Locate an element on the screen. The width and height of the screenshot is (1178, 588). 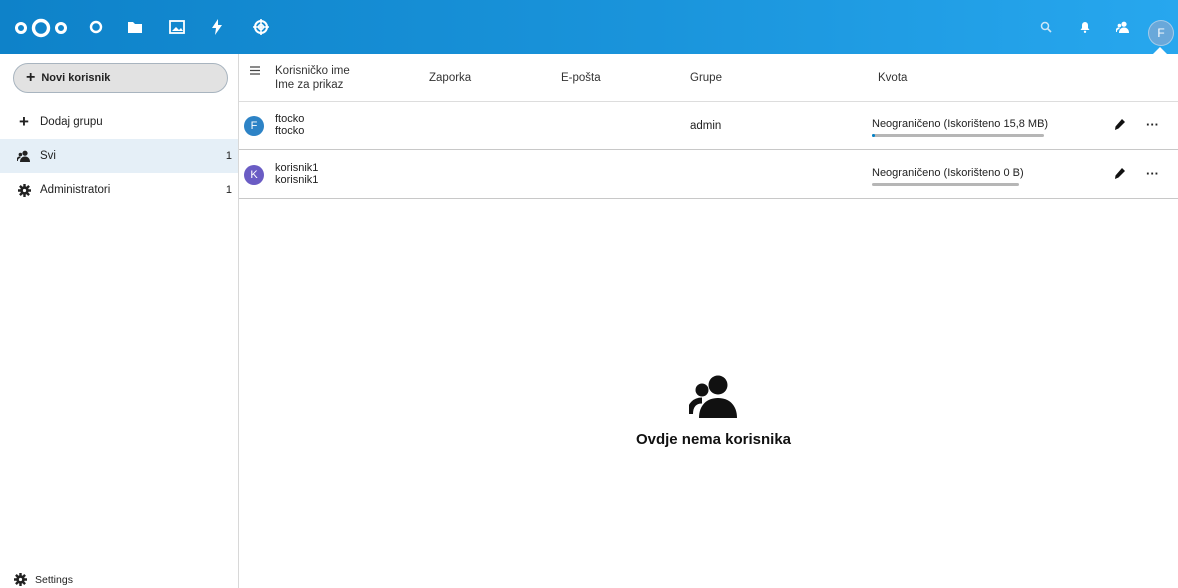
user-names: korisnik1 korisnik1 is located at coordinates (296, 174).